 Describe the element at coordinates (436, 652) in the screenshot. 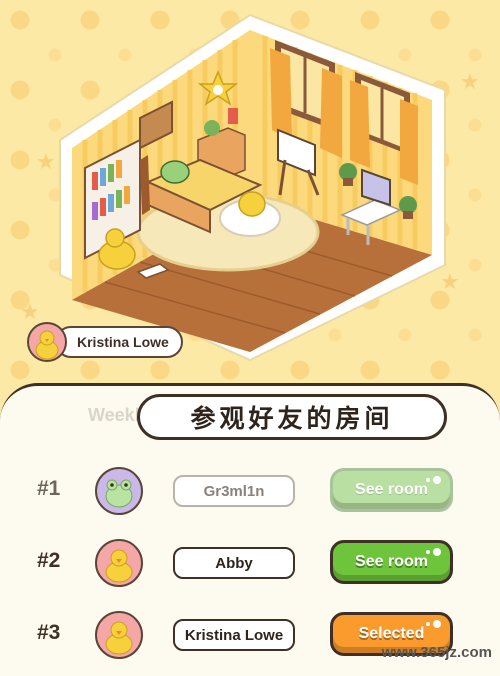

I see `watermark: www.365jz.com` at that location.